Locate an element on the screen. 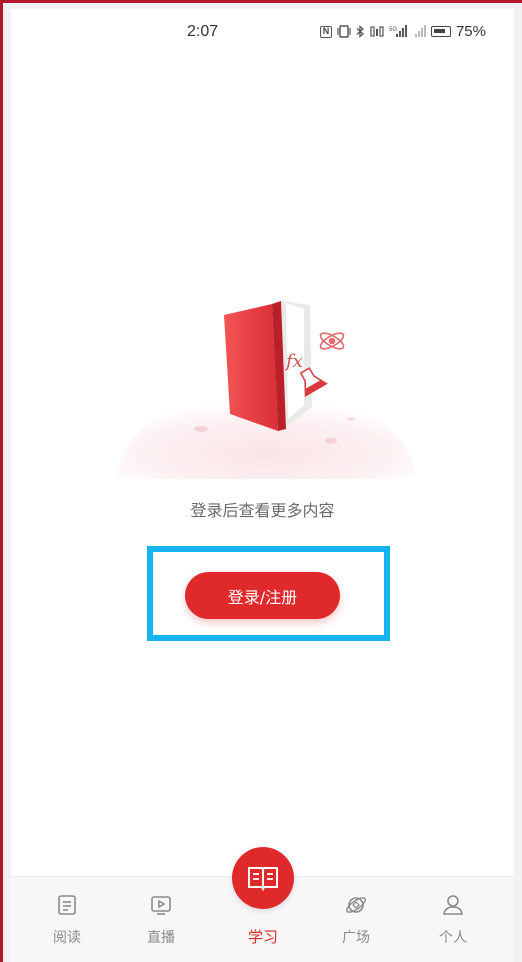 The height and width of the screenshot is (962, 522). nav-label-read: 阅读 is located at coordinates (67, 938).